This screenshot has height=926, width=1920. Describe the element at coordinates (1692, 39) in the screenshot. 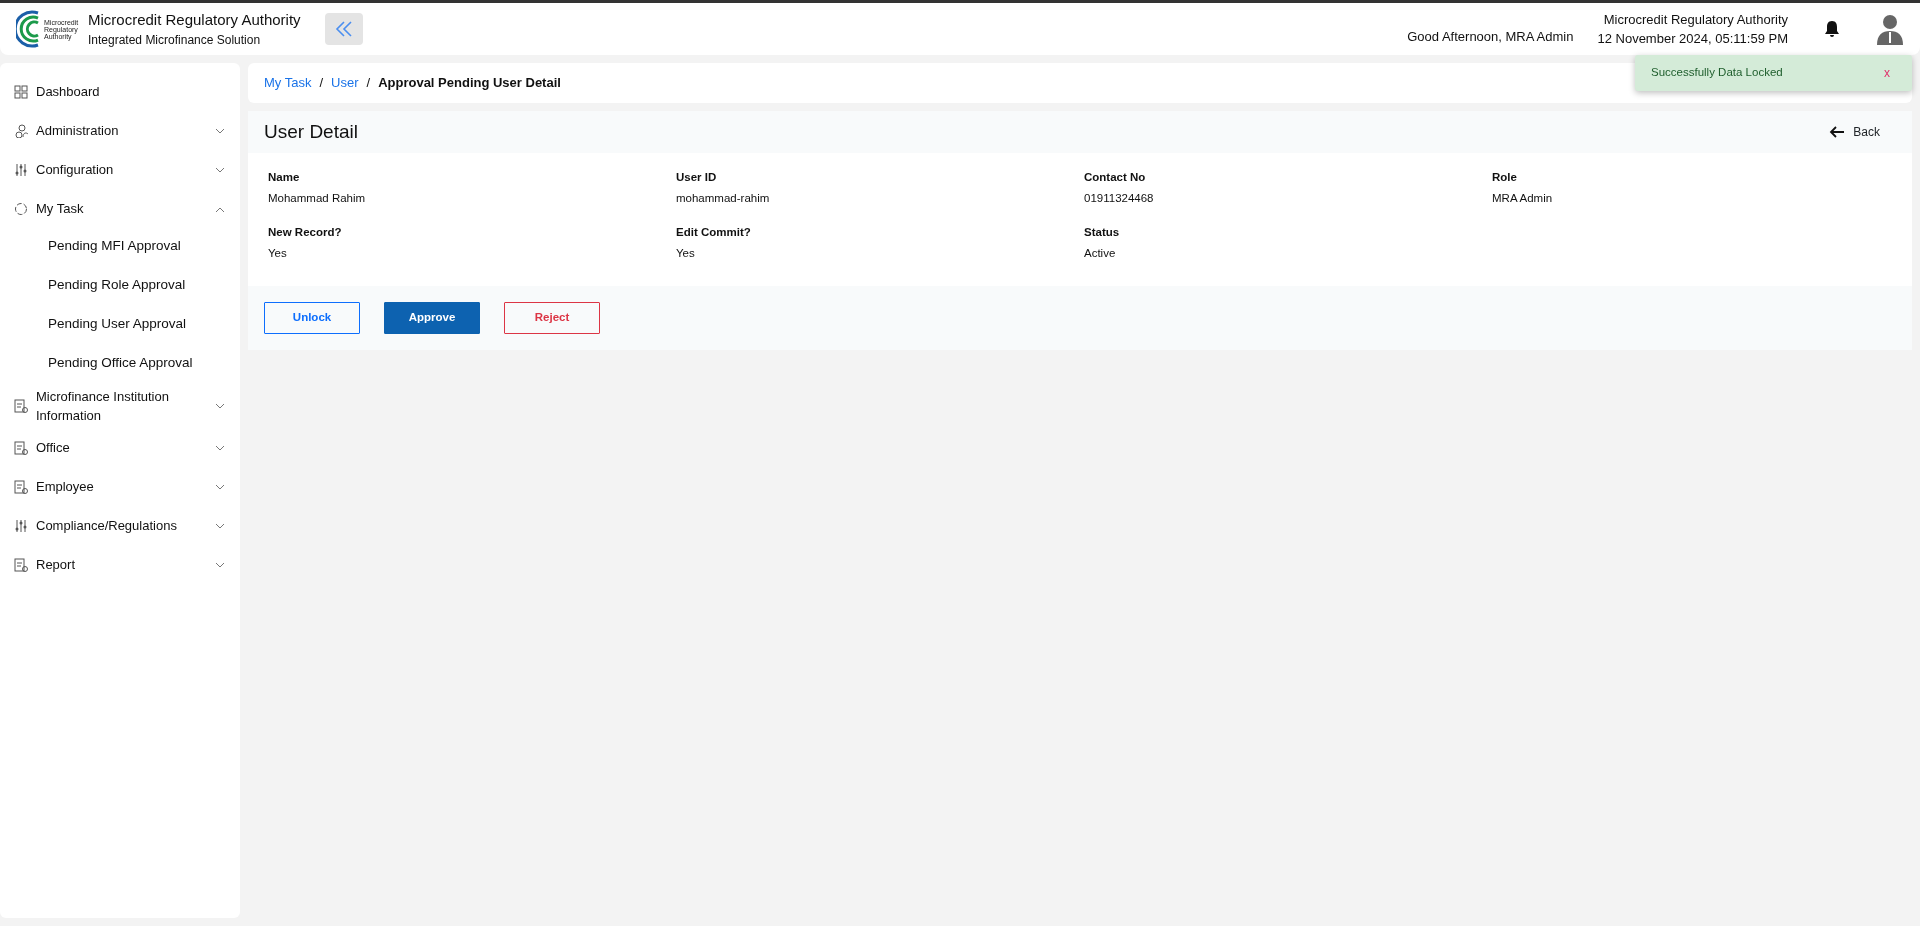

I see `date-time: 12 November 2024, 05:11:59 PM` at that location.